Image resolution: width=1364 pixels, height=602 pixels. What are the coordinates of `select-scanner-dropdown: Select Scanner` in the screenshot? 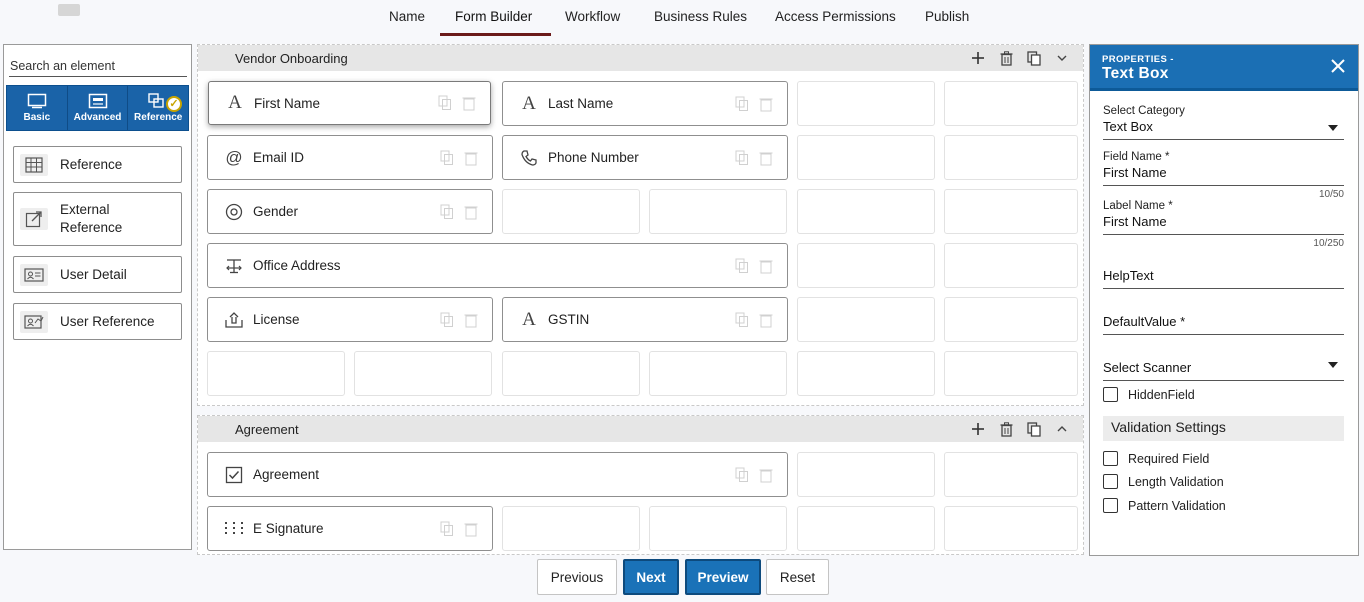 It's located at (1223, 370).